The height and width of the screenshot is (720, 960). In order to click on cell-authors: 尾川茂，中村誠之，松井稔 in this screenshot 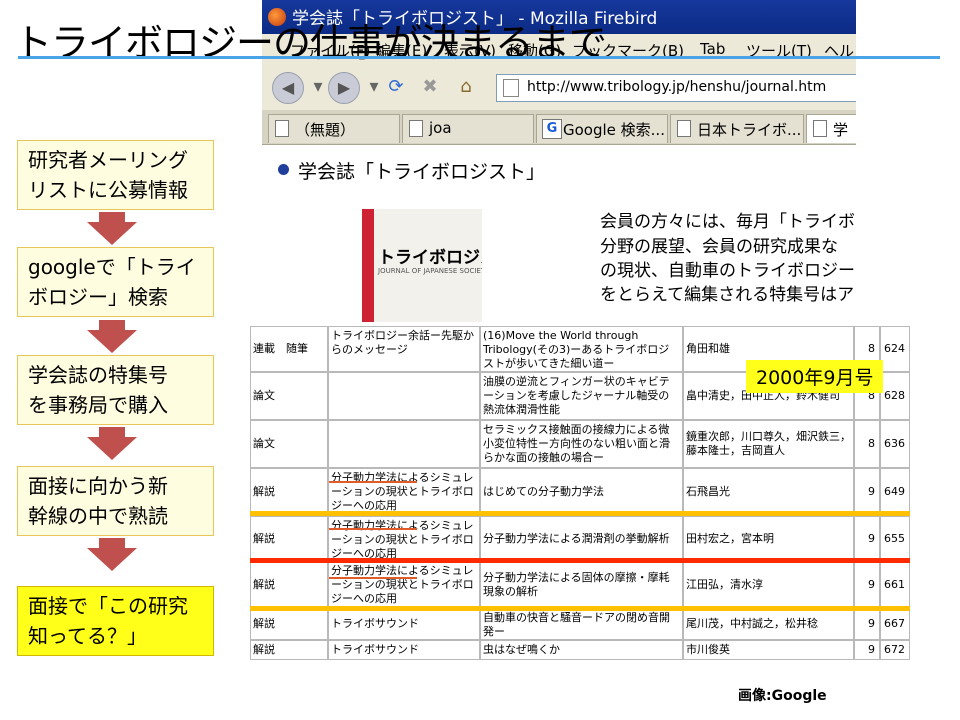, I will do `click(768, 624)`.